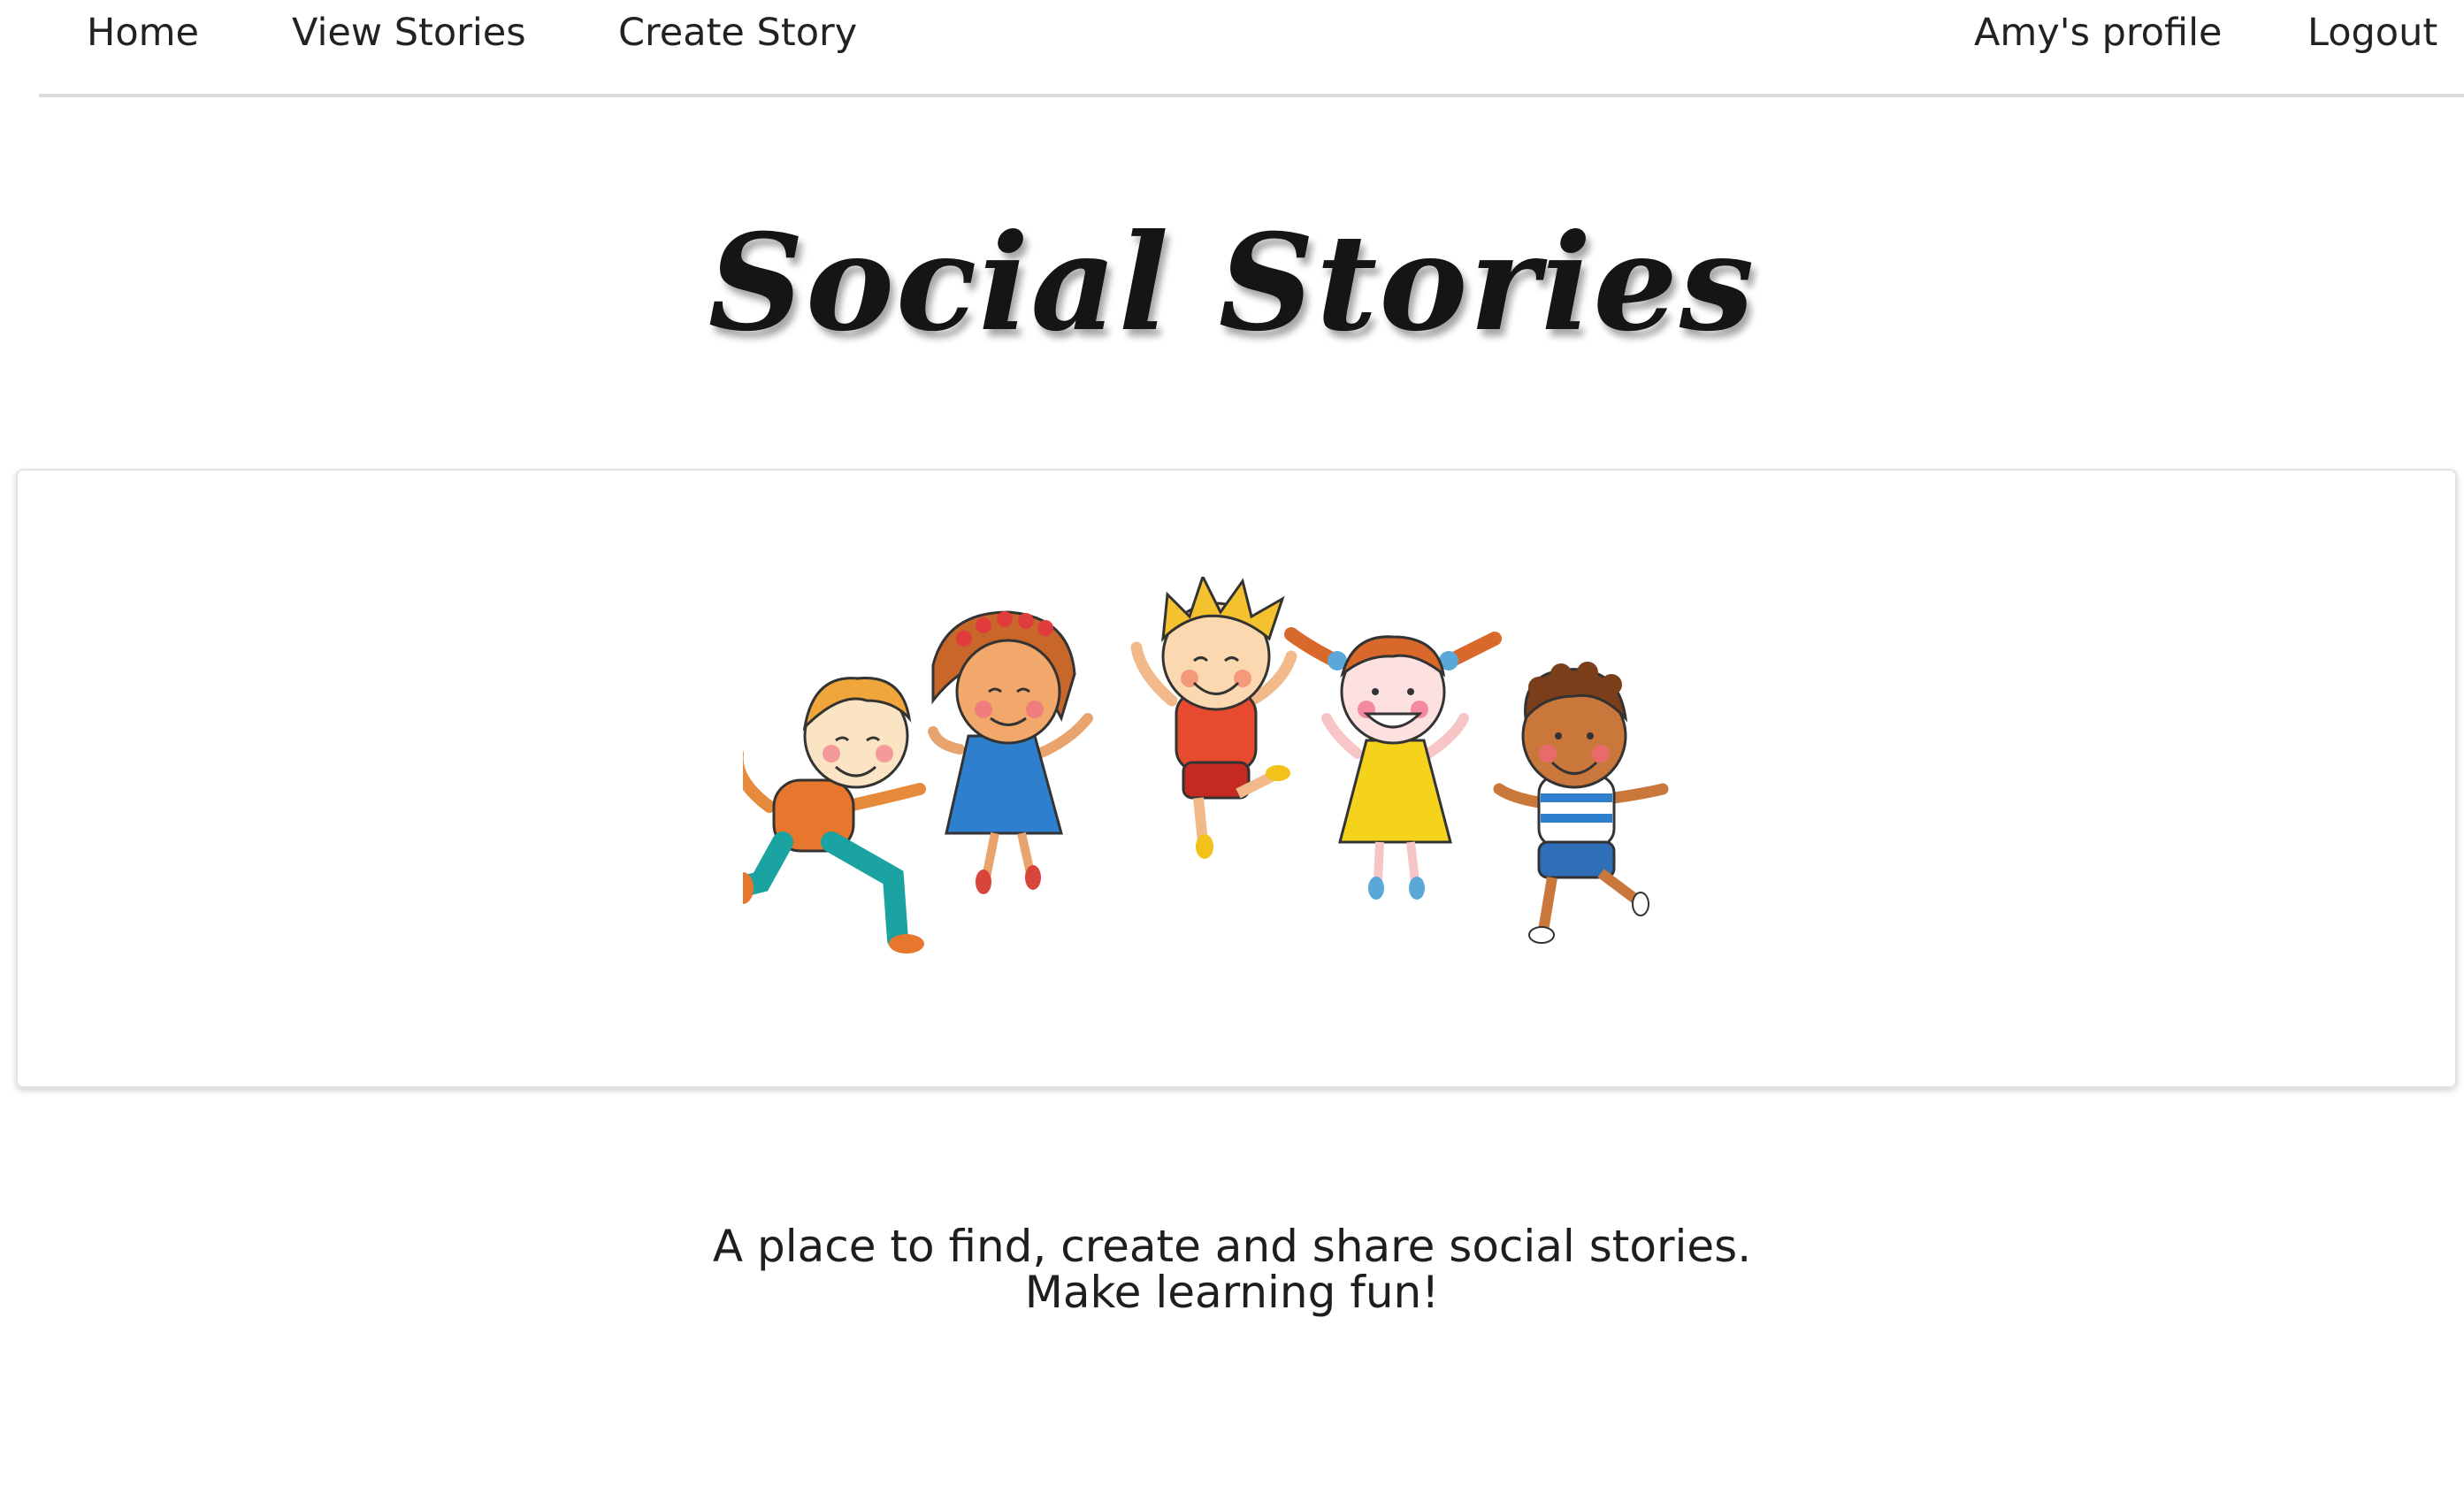  Describe the element at coordinates (834, 815) in the screenshot. I see `kid-boy-orange-shirt` at that location.